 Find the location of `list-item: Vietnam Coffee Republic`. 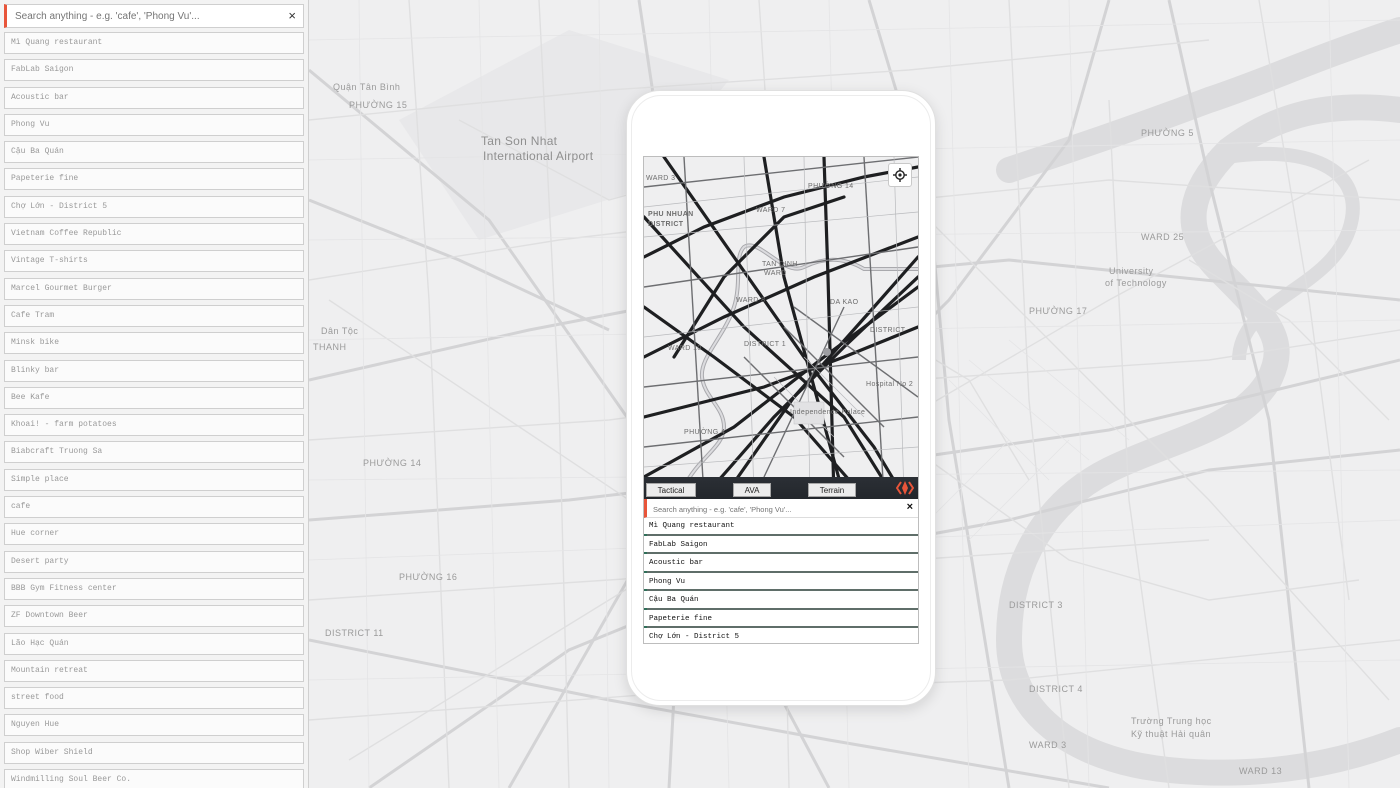

list-item: Vietnam Coffee Republic is located at coordinates (154, 234).